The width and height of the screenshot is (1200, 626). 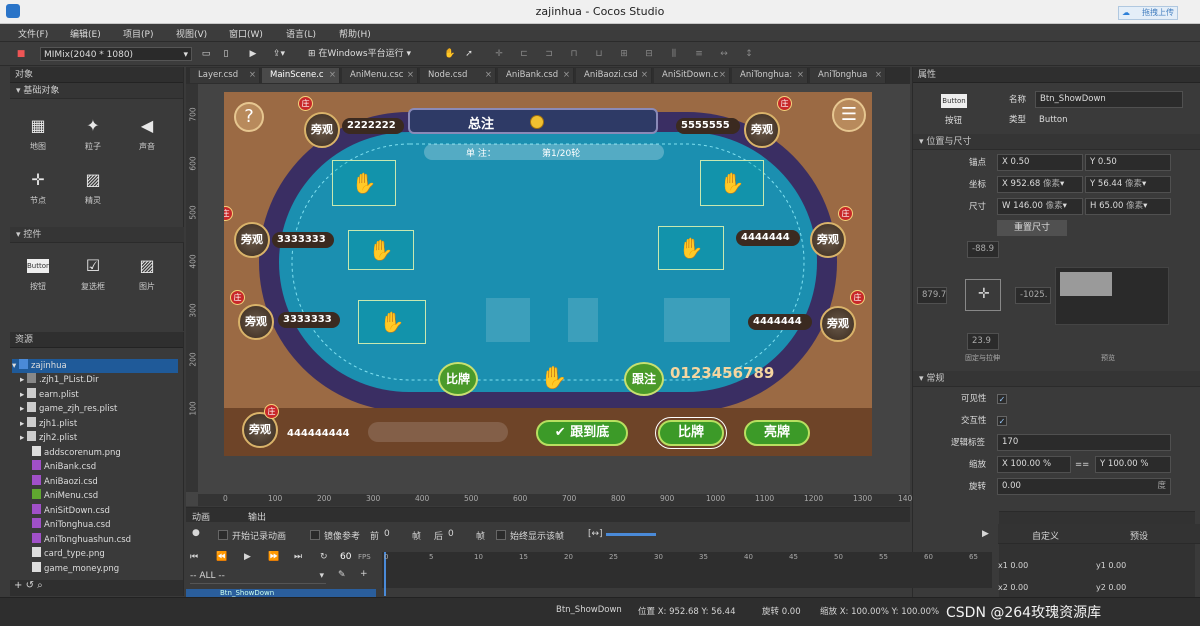 What do you see at coordinates (249, 117) in the screenshot?
I see `help-button: ?` at bounding box center [249, 117].